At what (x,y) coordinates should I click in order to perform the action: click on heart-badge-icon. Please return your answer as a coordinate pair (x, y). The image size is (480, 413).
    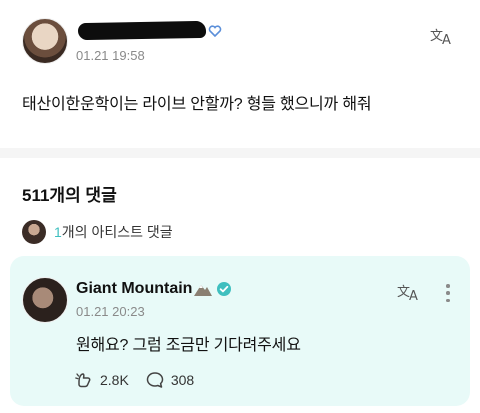
    Looking at the image, I should click on (215, 31).